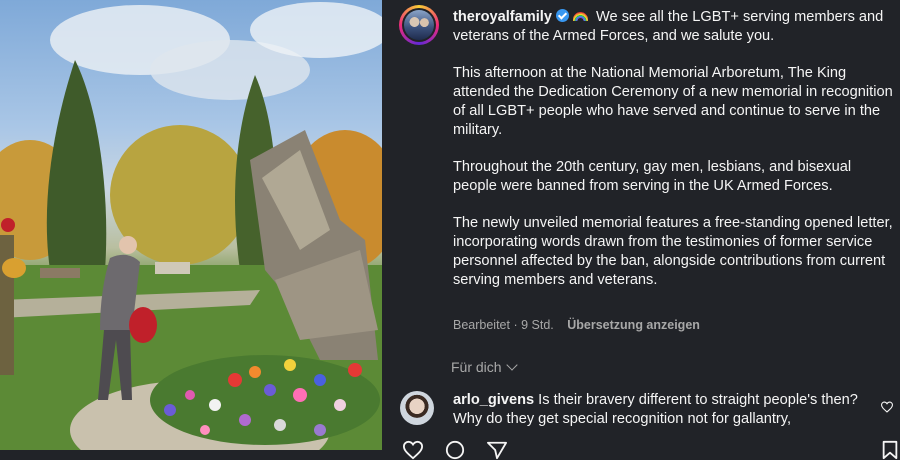 The width and height of the screenshot is (900, 460). What do you see at coordinates (562, 15) in the screenshot?
I see `verified-badge-icon` at bounding box center [562, 15].